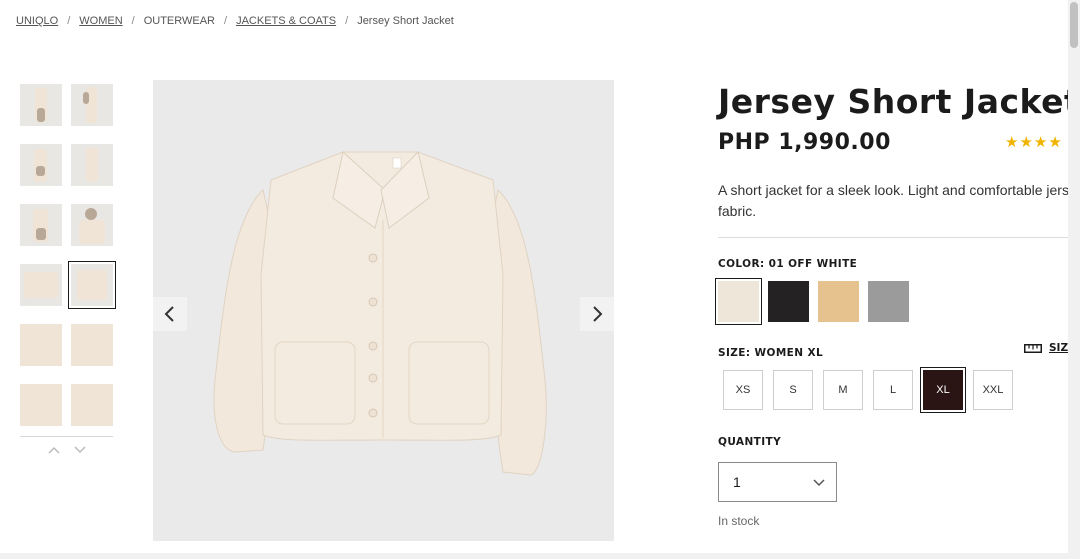  I want to click on chevron-left-icon, so click(169, 314).